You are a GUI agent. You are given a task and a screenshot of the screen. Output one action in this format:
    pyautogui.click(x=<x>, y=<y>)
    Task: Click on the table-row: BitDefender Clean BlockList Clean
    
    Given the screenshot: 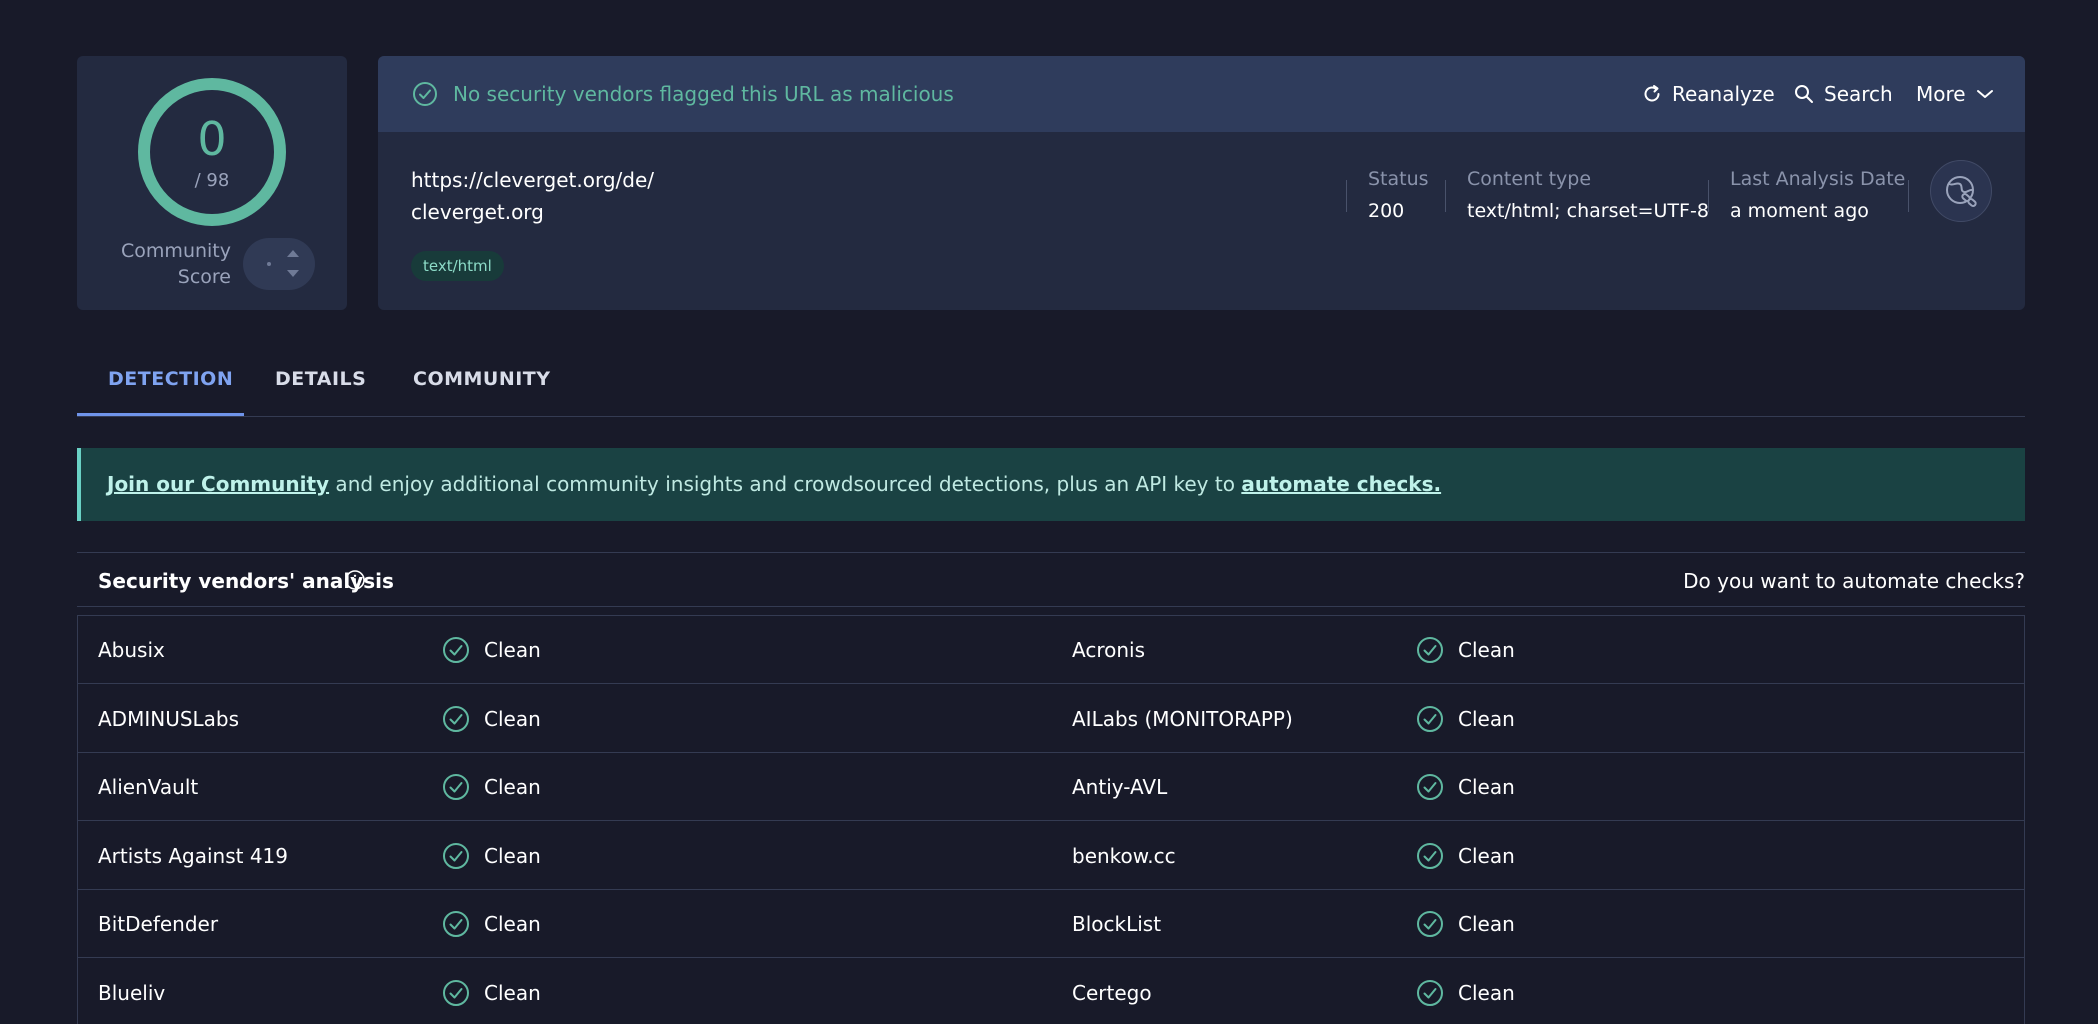 What is the action you would take?
    pyautogui.click(x=1051, y=924)
    